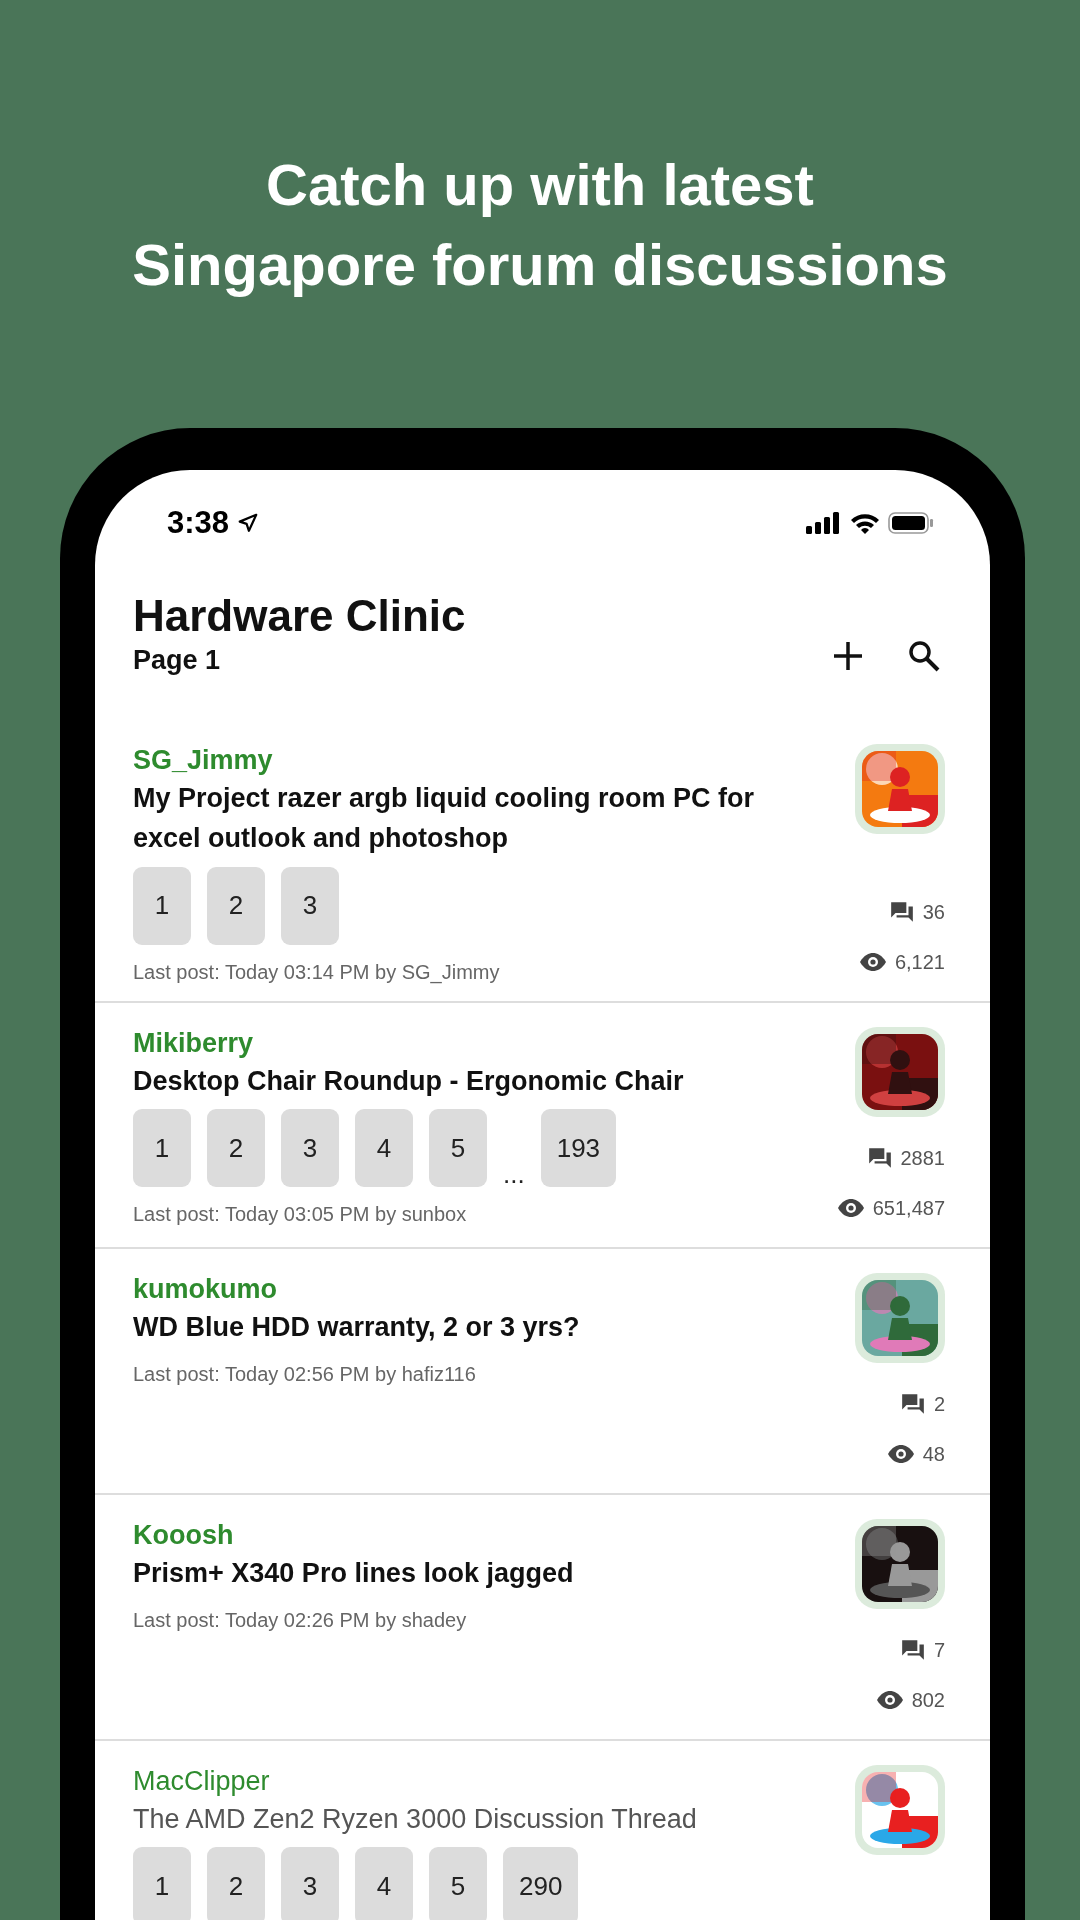 The width and height of the screenshot is (1080, 1920). What do you see at coordinates (928, 1700) in the screenshot?
I see `view-count: 802` at bounding box center [928, 1700].